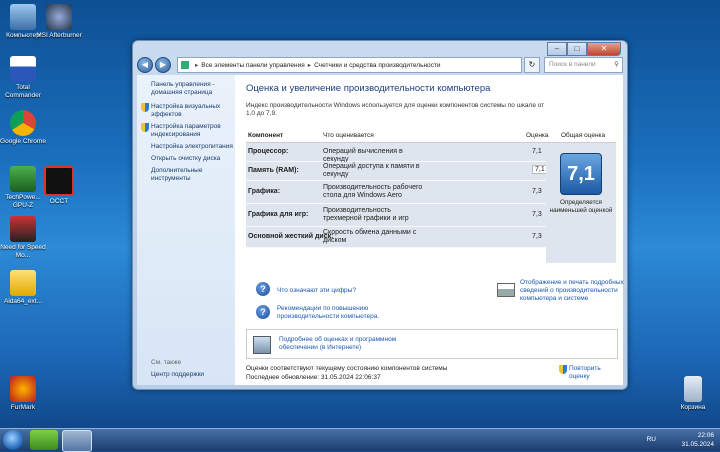 This screenshot has height=452, width=720. I want to click on rerun-assessment-link: Повторить оценку, so click(596, 373).